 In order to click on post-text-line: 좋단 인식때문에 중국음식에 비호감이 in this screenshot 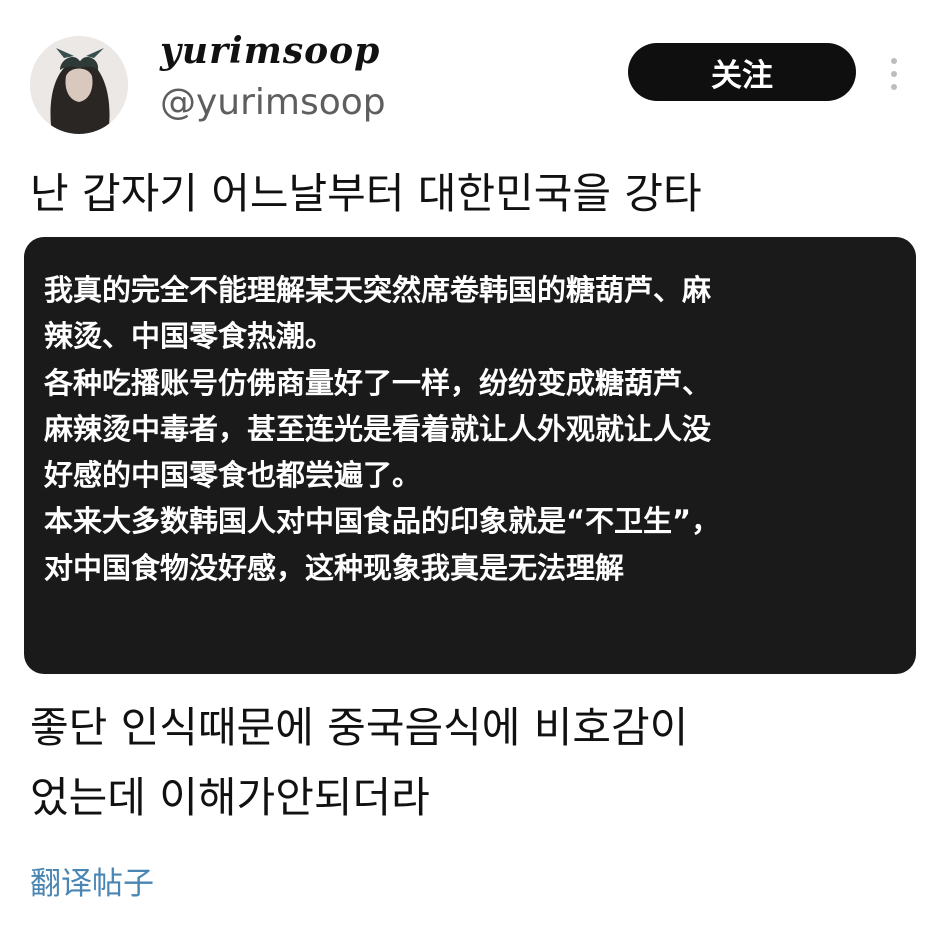, I will do `click(359, 727)`.